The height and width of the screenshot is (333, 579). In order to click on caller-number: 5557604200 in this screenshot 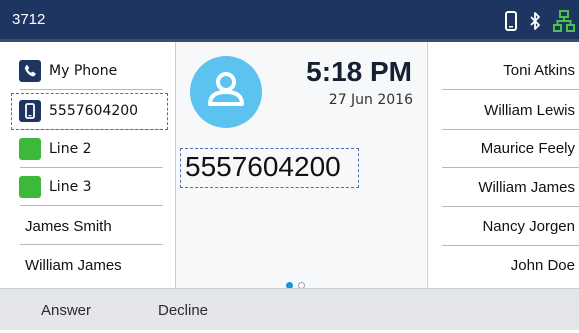, I will do `click(269, 168)`.